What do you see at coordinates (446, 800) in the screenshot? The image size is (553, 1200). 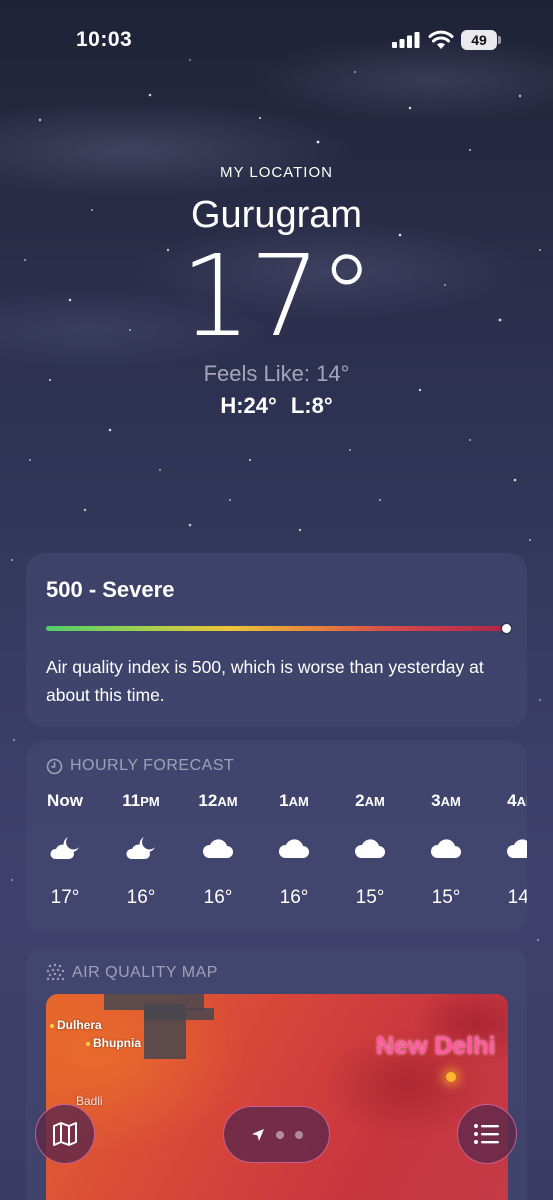 I see `hour-label: 3AM` at bounding box center [446, 800].